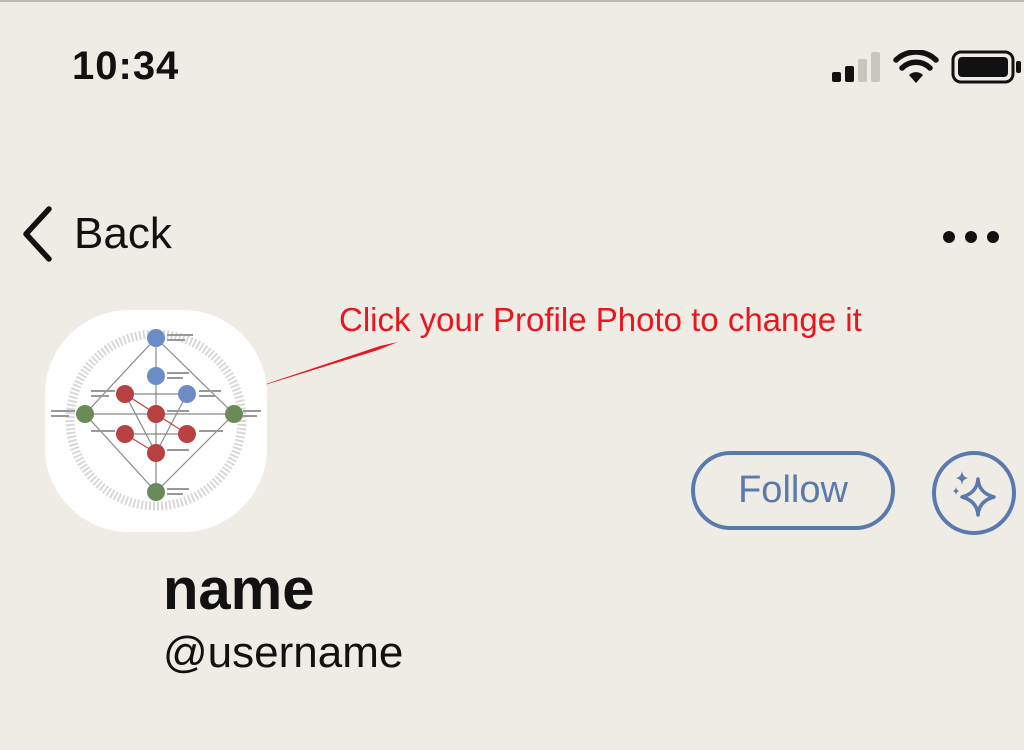 This screenshot has width=1024, height=750. Describe the element at coordinates (123, 233) in the screenshot. I see `back-label: Back` at that location.